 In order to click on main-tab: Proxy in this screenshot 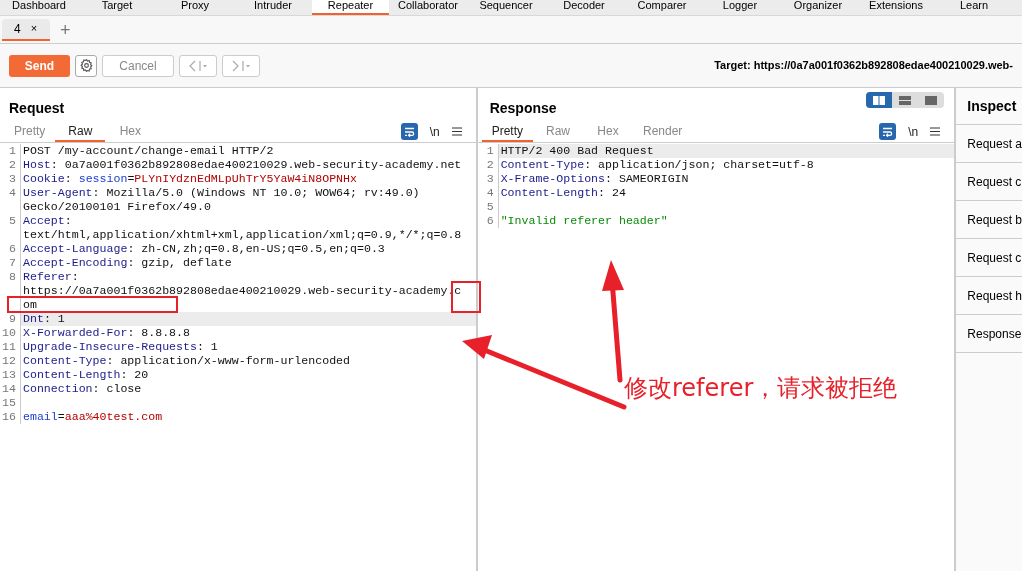, I will do `click(195, 7)`.